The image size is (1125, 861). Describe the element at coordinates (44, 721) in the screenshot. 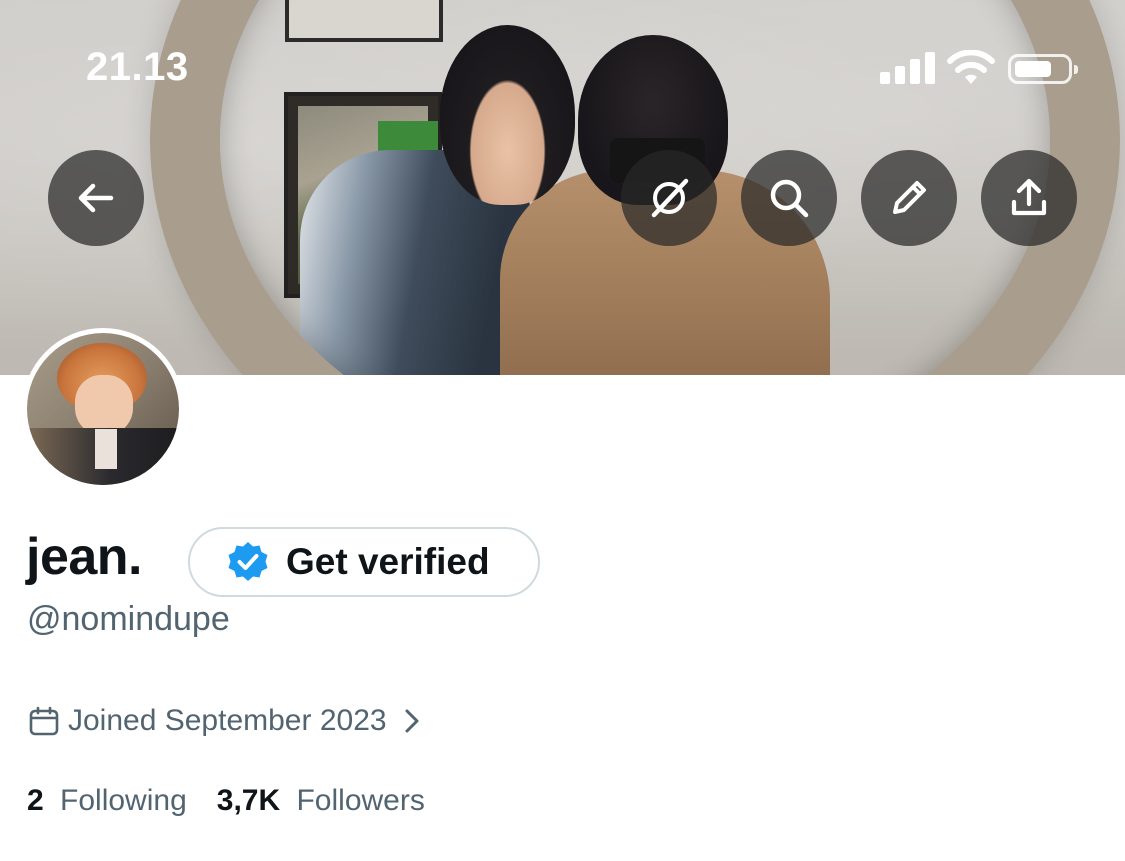

I see `calendar-icon` at that location.